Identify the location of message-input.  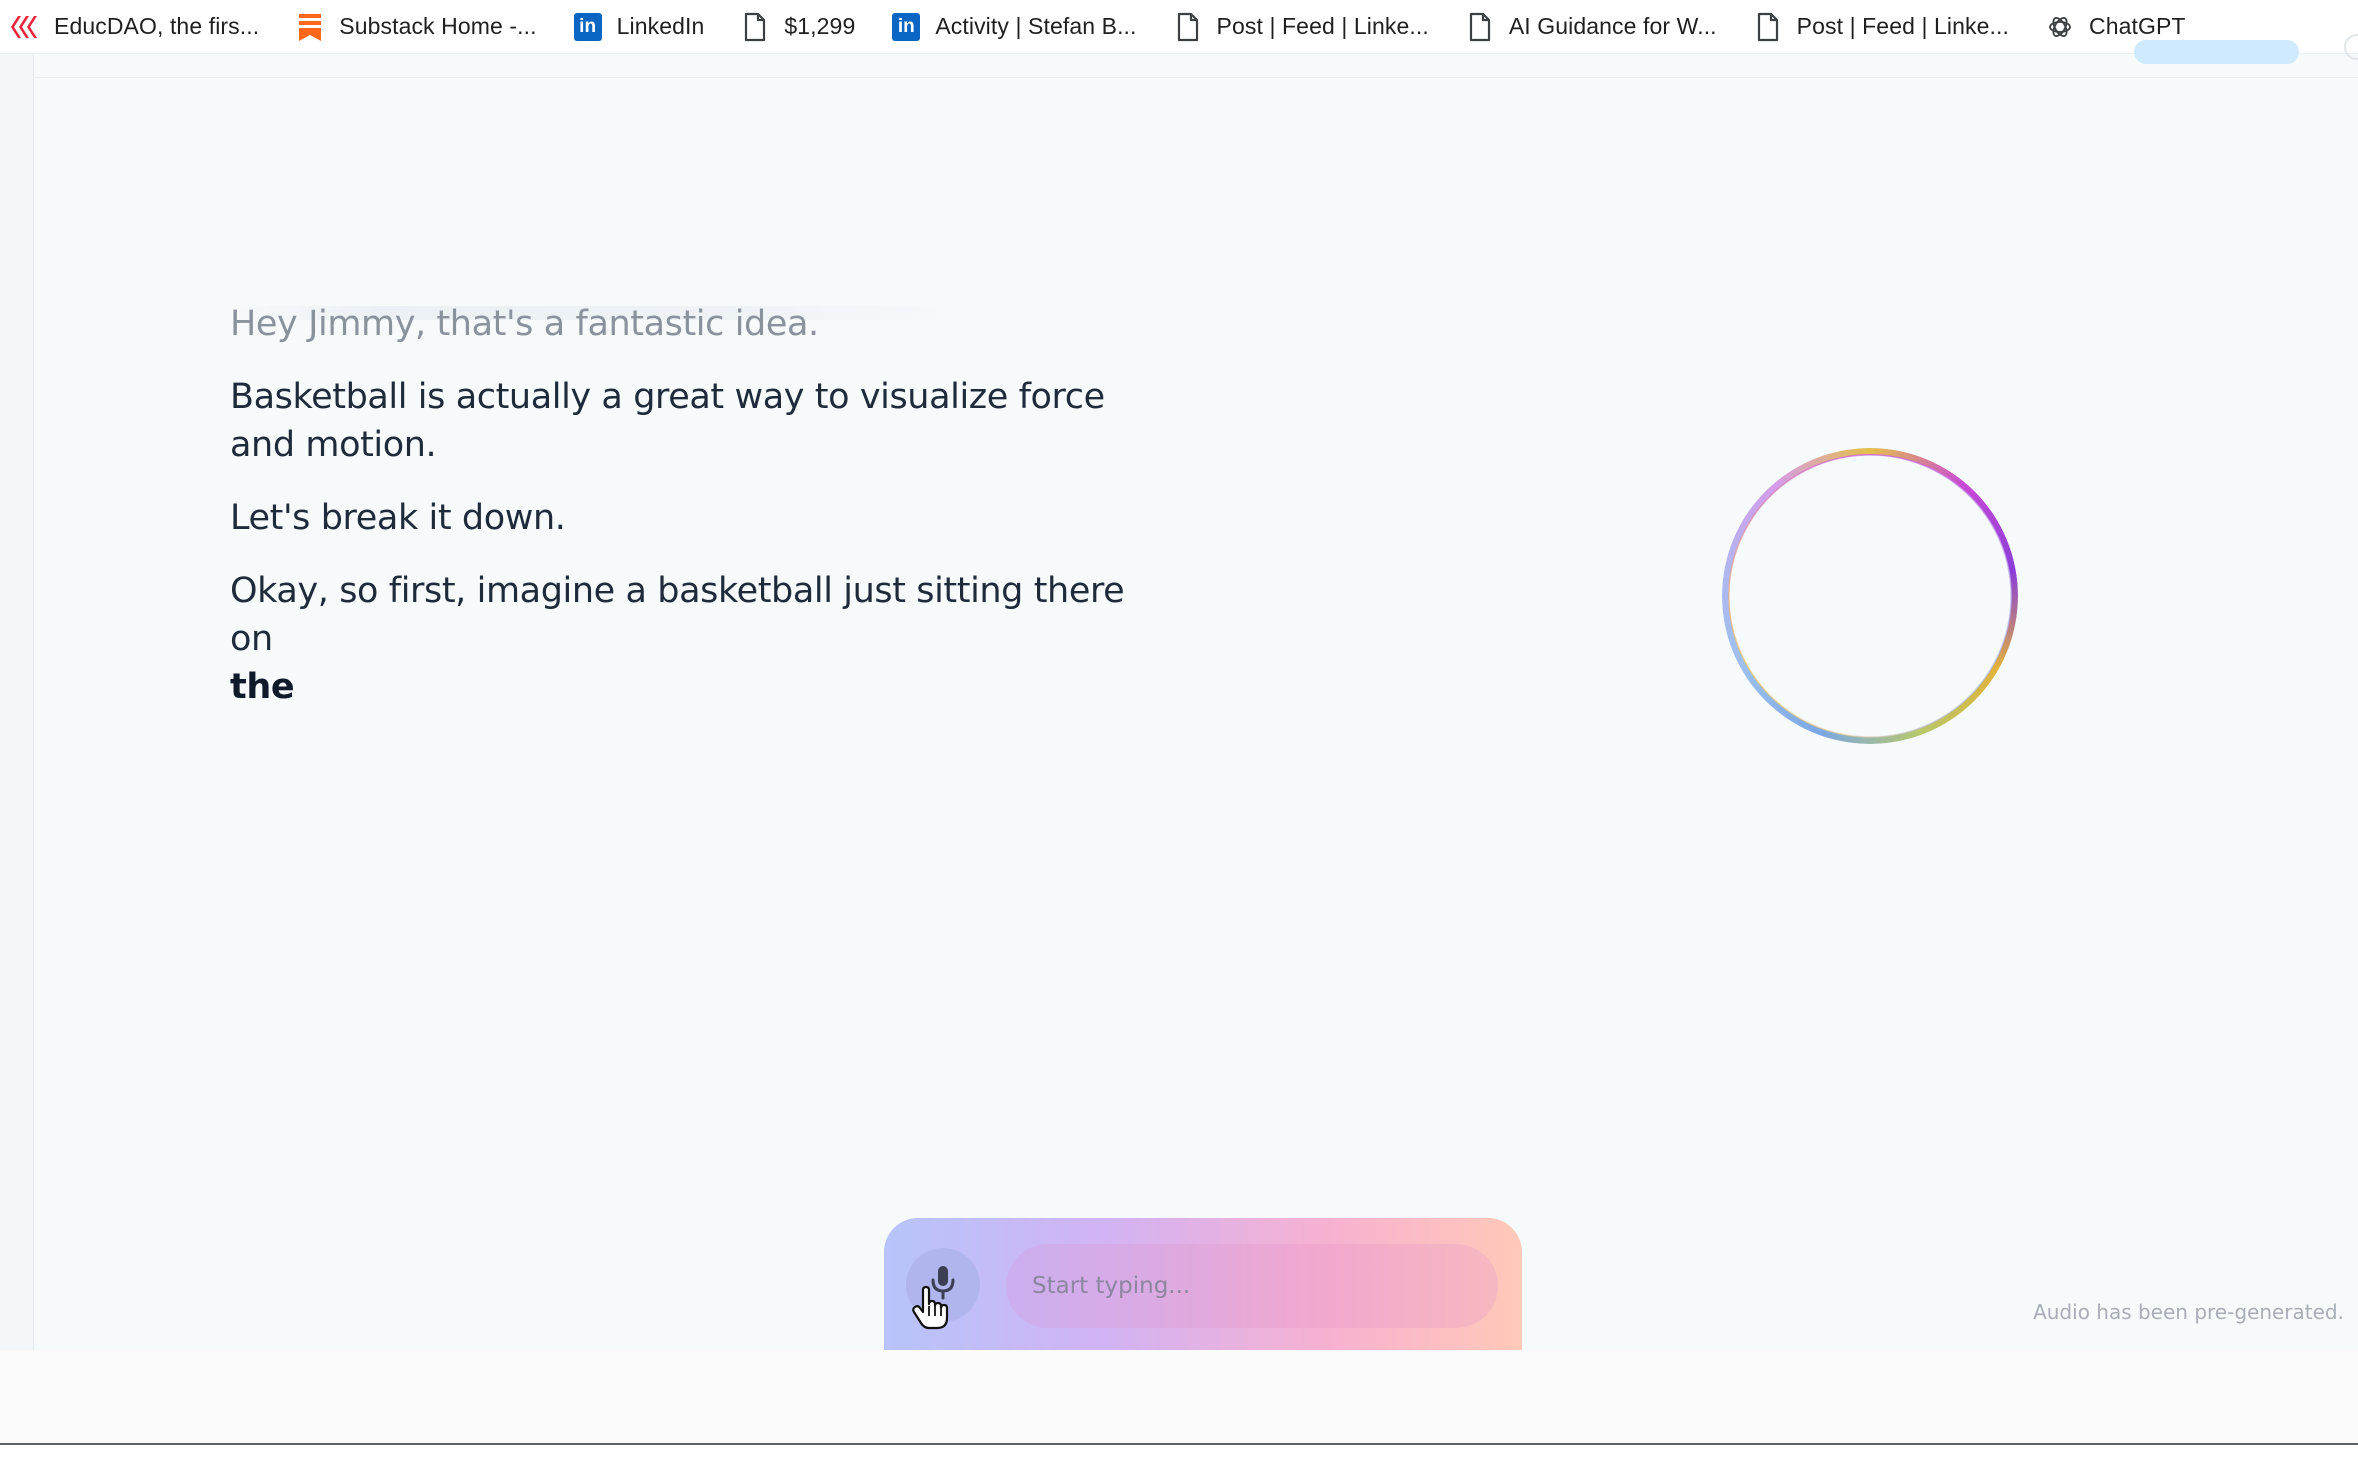
(1252, 1286).